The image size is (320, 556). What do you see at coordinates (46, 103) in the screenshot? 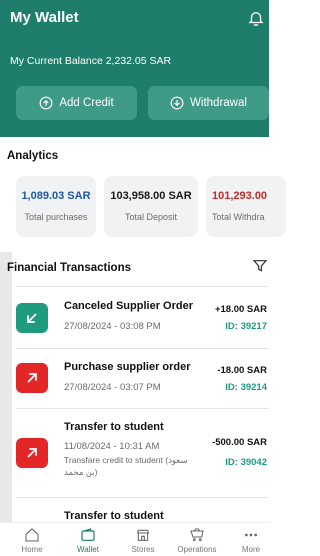
I see `arrow-up-circle-icon` at bounding box center [46, 103].